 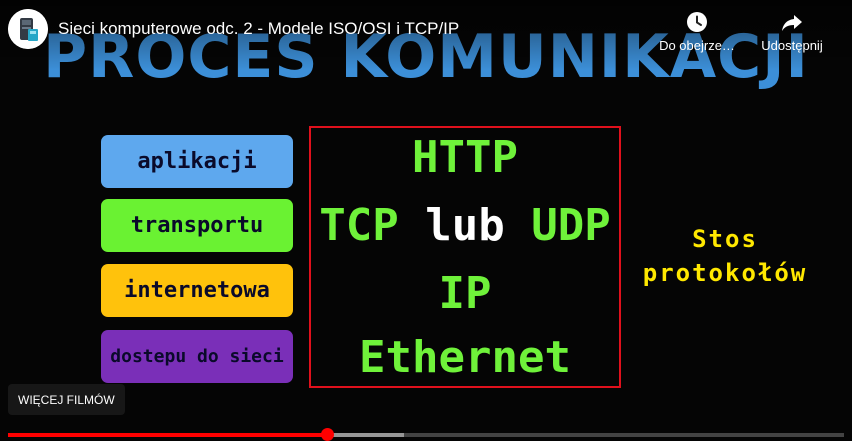 I want to click on progress-bar, so click(x=426, y=434).